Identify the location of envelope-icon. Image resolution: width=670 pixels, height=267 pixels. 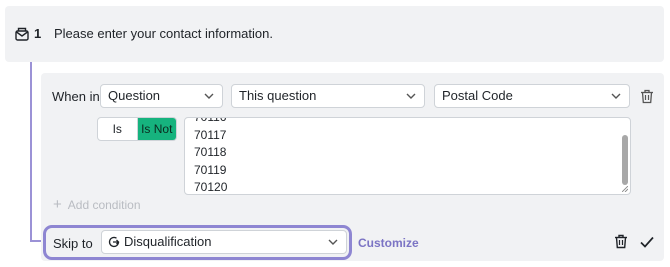
(22, 34).